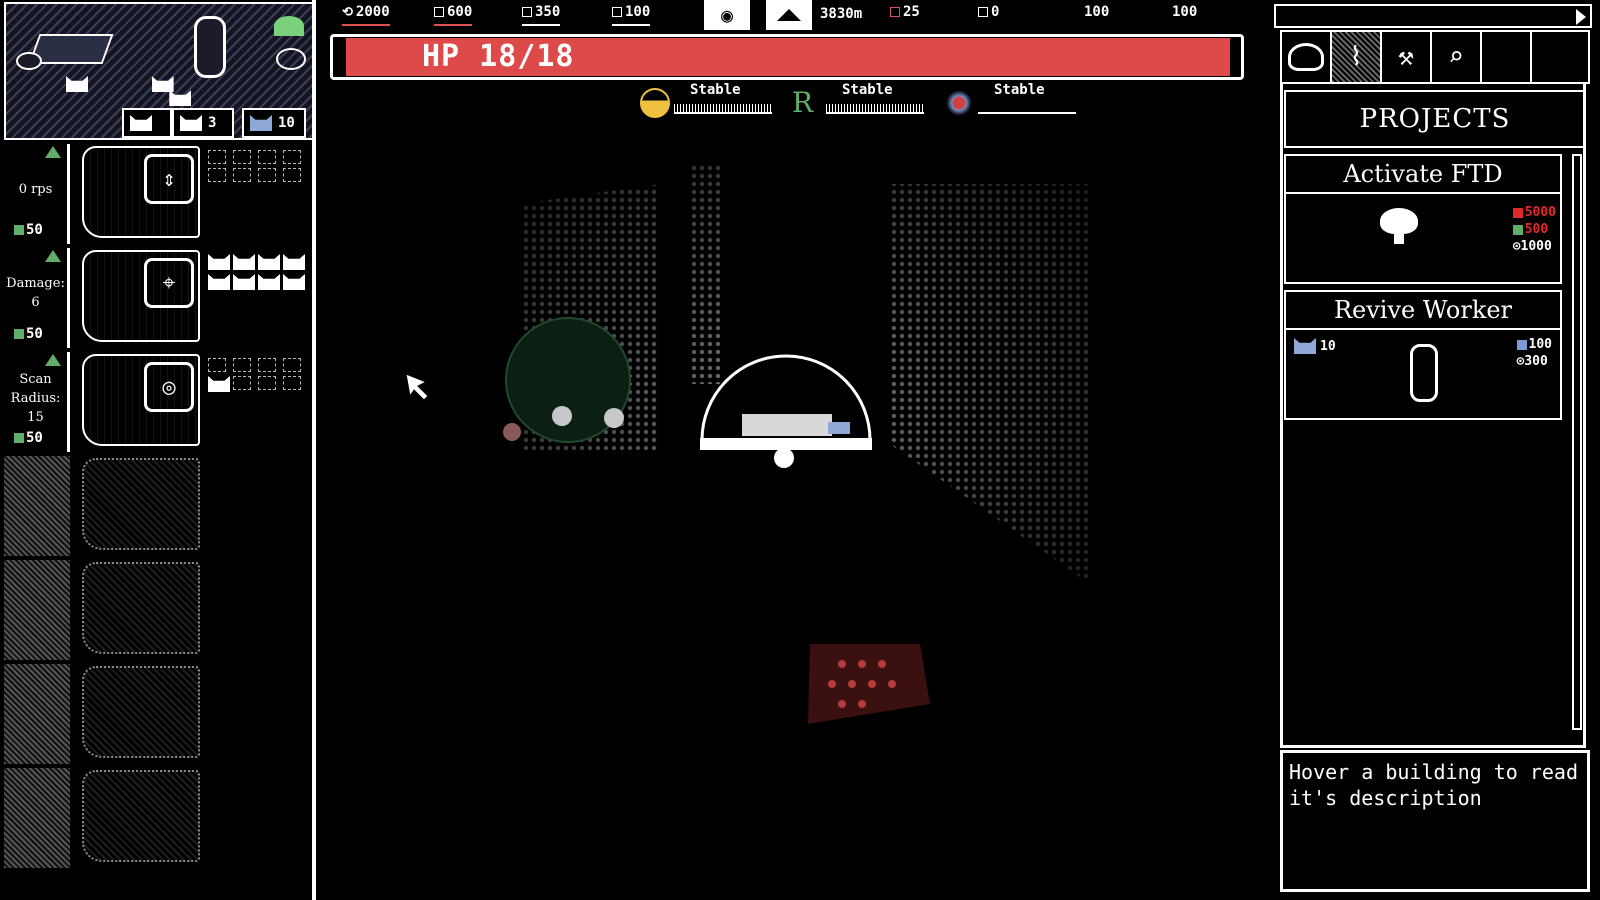 Image resolution: width=1600 pixels, height=900 pixels. I want to click on total-workers-badge: 10, so click(274, 123).